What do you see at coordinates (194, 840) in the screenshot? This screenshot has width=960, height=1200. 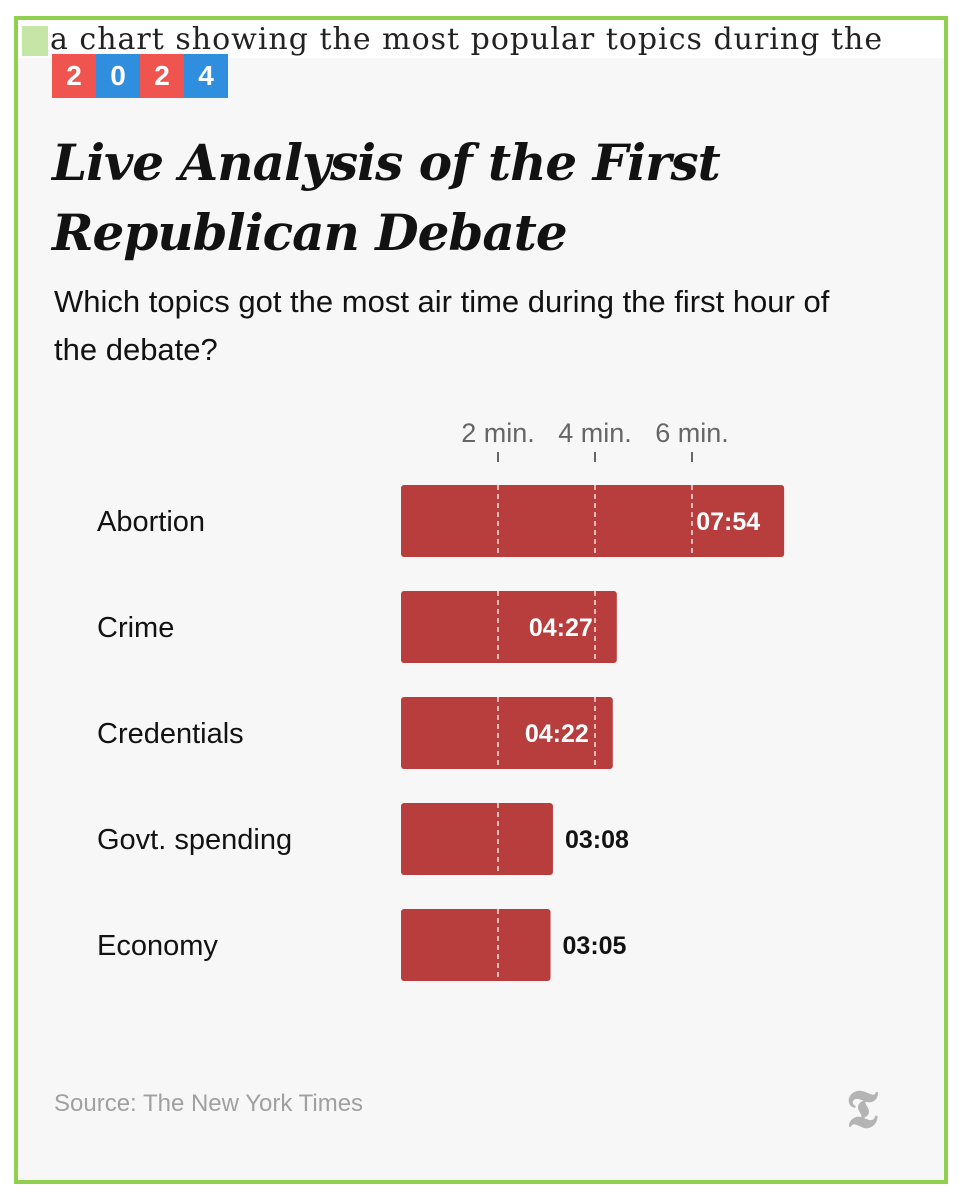 I see `category-label: Govt. spending` at bounding box center [194, 840].